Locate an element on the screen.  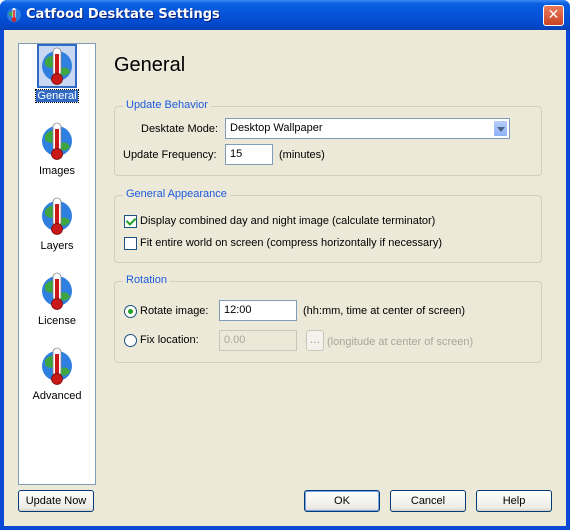
combined-image-checkbox is located at coordinates (130, 221).